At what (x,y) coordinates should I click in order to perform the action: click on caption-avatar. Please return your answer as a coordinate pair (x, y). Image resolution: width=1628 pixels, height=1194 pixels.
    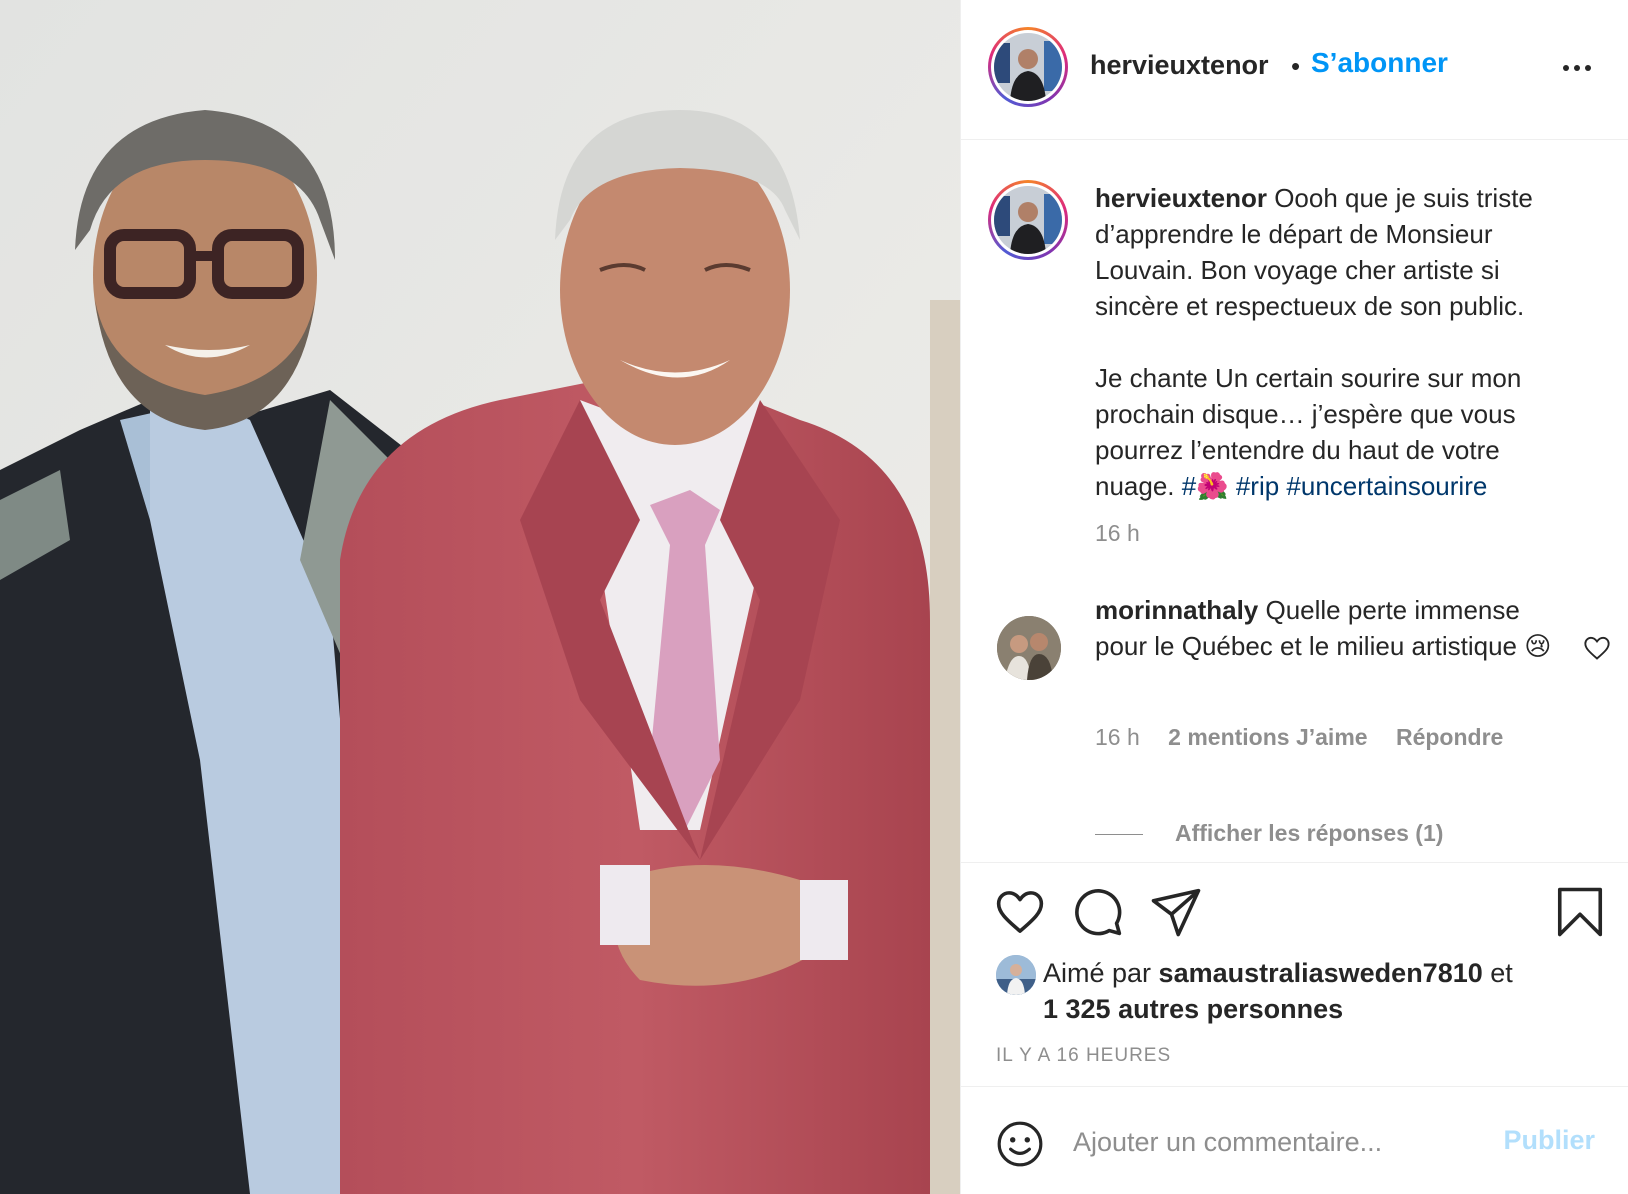
    Looking at the image, I should click on (1028, 220).